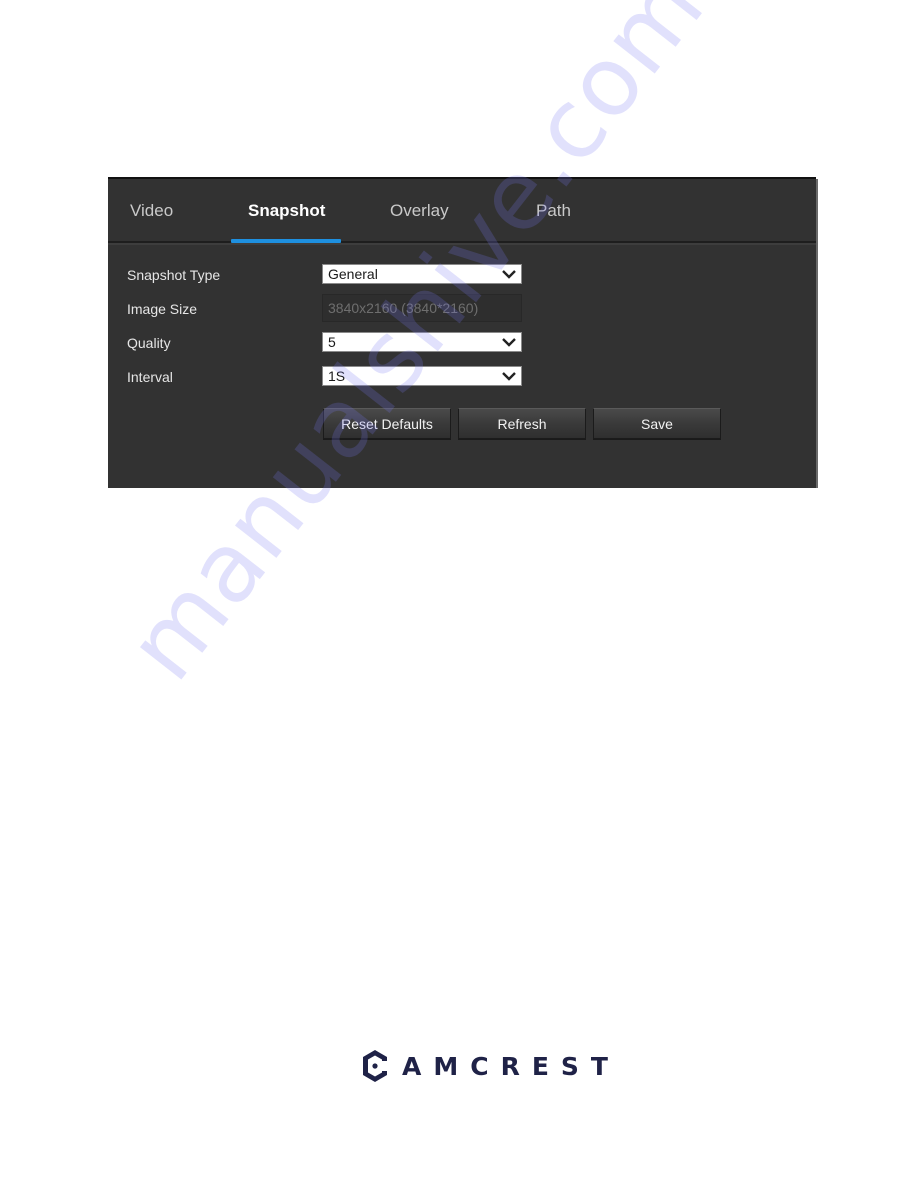 The image size is (918, 1188). I want to click on reset-defaults-button: Reset Defaults, so click(387, 423).